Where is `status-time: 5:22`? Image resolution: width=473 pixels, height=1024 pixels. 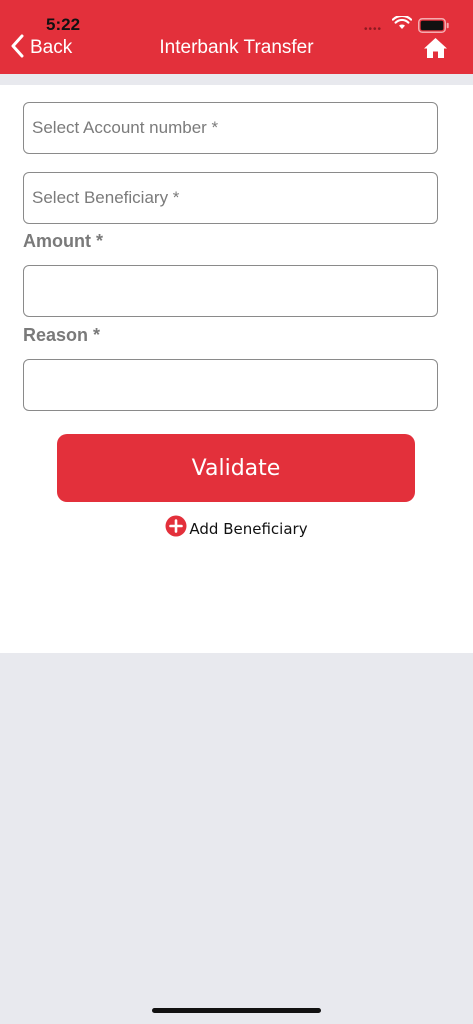
status-time: 5:22 is located at coordinates (63, 24).